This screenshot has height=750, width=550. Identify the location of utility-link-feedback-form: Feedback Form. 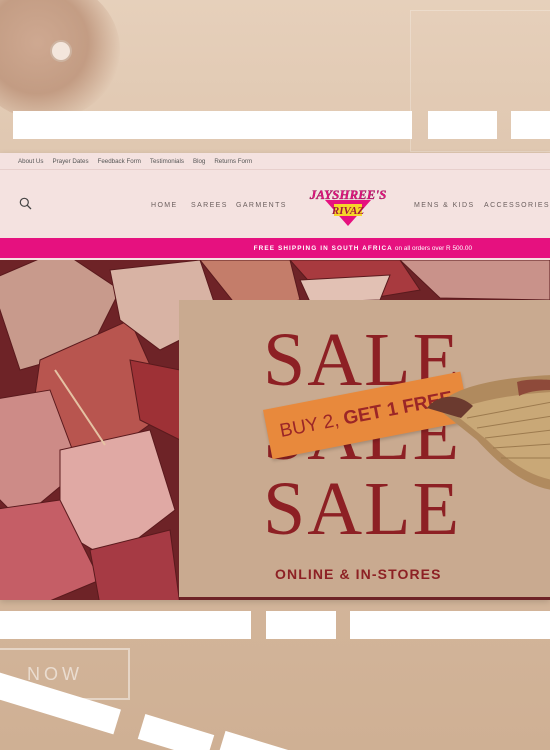
(119, 161).